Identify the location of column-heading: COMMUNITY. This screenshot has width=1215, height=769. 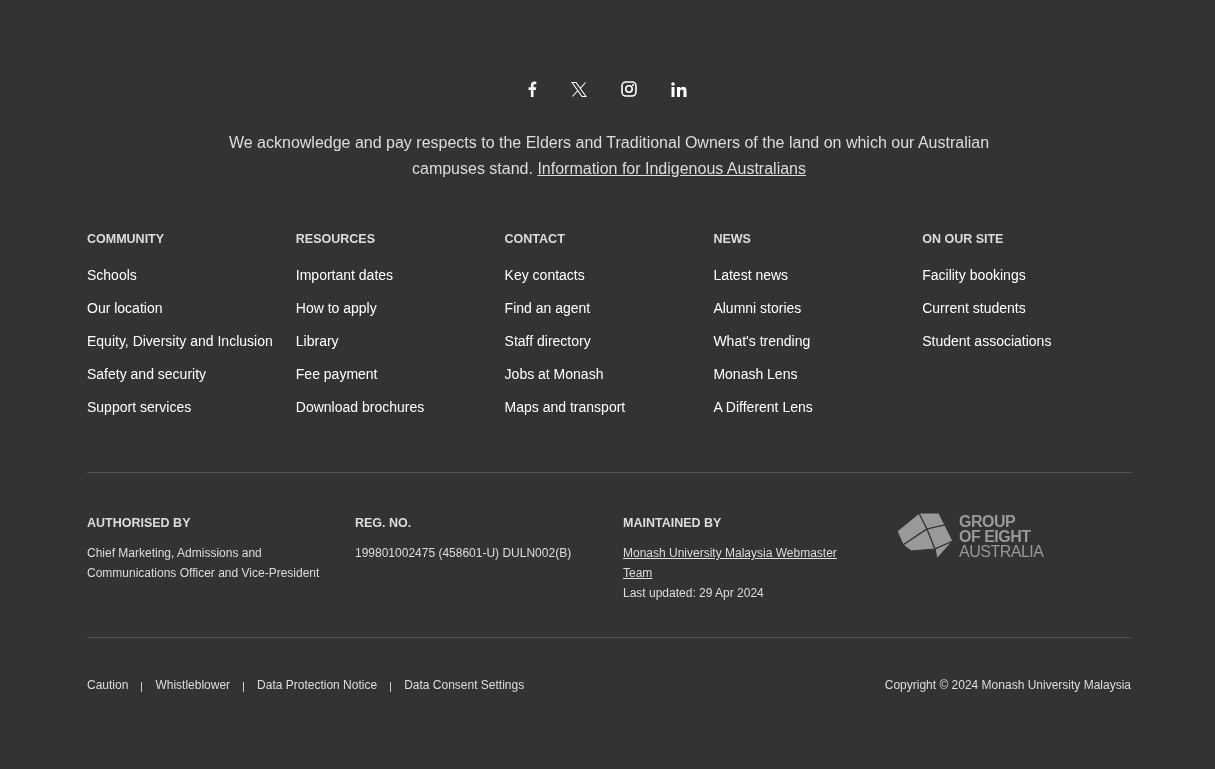
(126, 240).